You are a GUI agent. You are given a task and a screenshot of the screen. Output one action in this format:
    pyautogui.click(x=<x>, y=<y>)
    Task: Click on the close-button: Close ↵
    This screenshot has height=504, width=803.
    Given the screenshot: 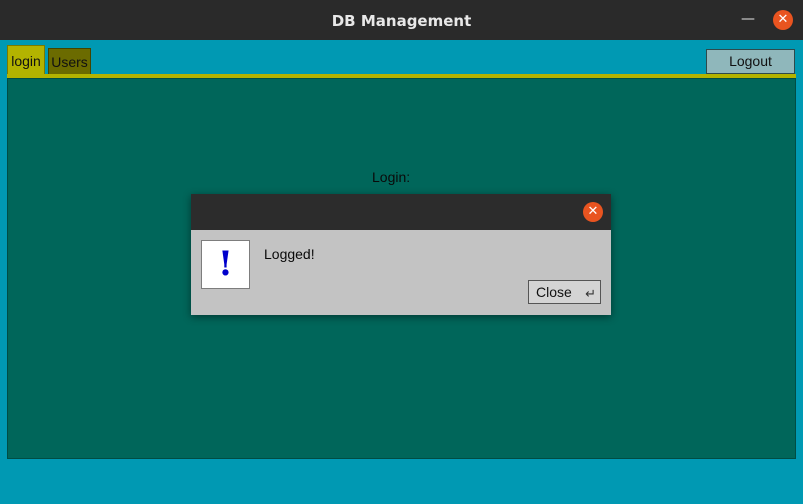 What is the action you would take?
    pyautogui.click(x=564, y=292)
    